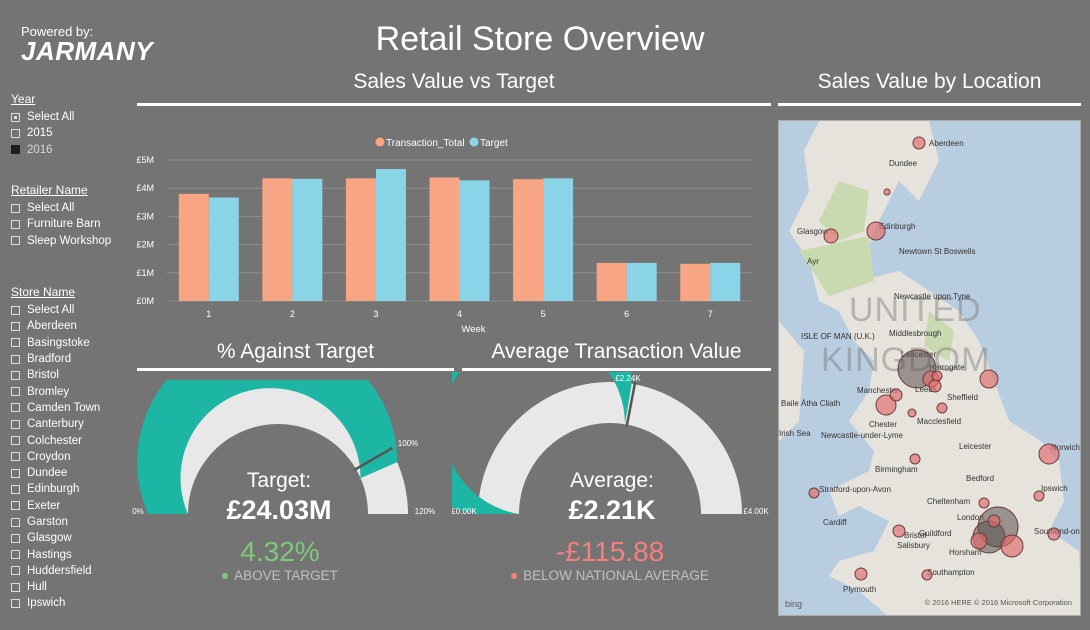  What do you see at coordinates (610, 551) in the screenshot?
I see `gauge2-metric: -£115.88` at bounding box center [610, 551].